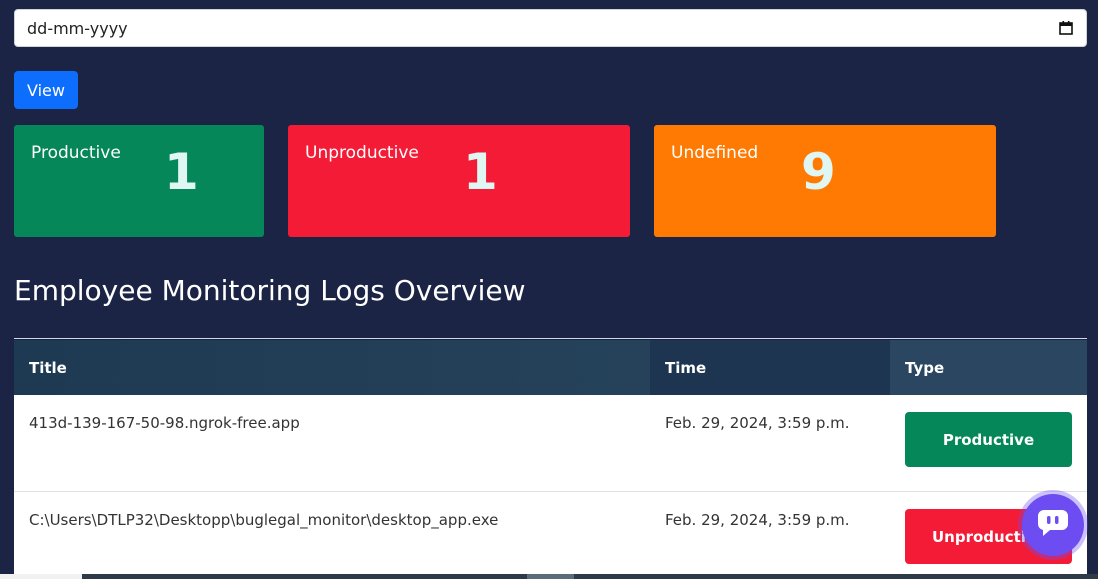  I want to click on undefined-card-label: Undefined, so click(715, 153).